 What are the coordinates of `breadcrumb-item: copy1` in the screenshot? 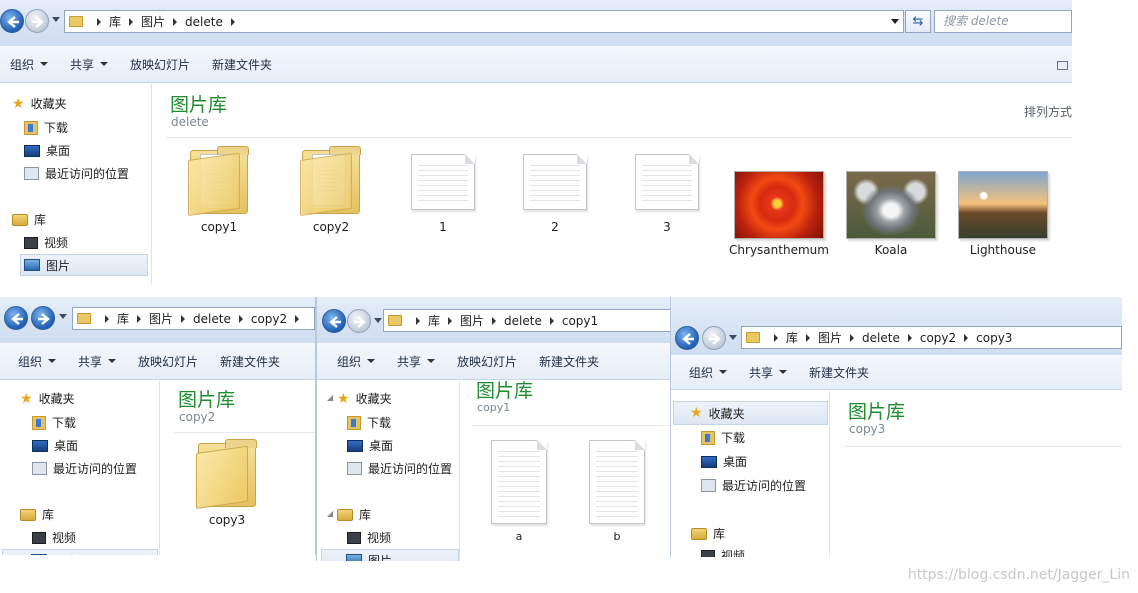 It's located at (570, 321).